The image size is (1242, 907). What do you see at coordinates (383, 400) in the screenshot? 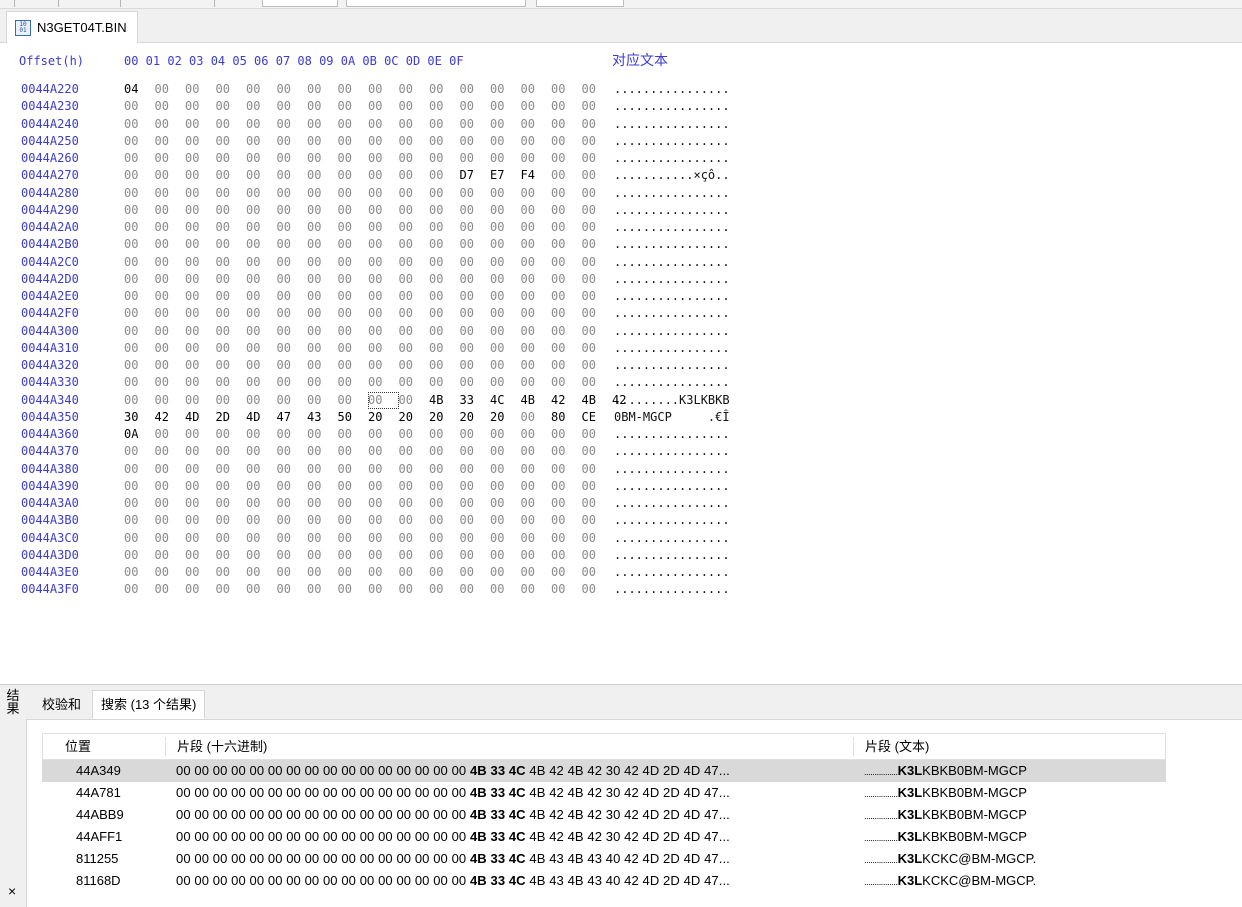
I see `row-bytes: 00 00 00 00 00 00 00 00 00 00 4B 33 4C 4B 42 4B 42` at bounding box center [383, 400].